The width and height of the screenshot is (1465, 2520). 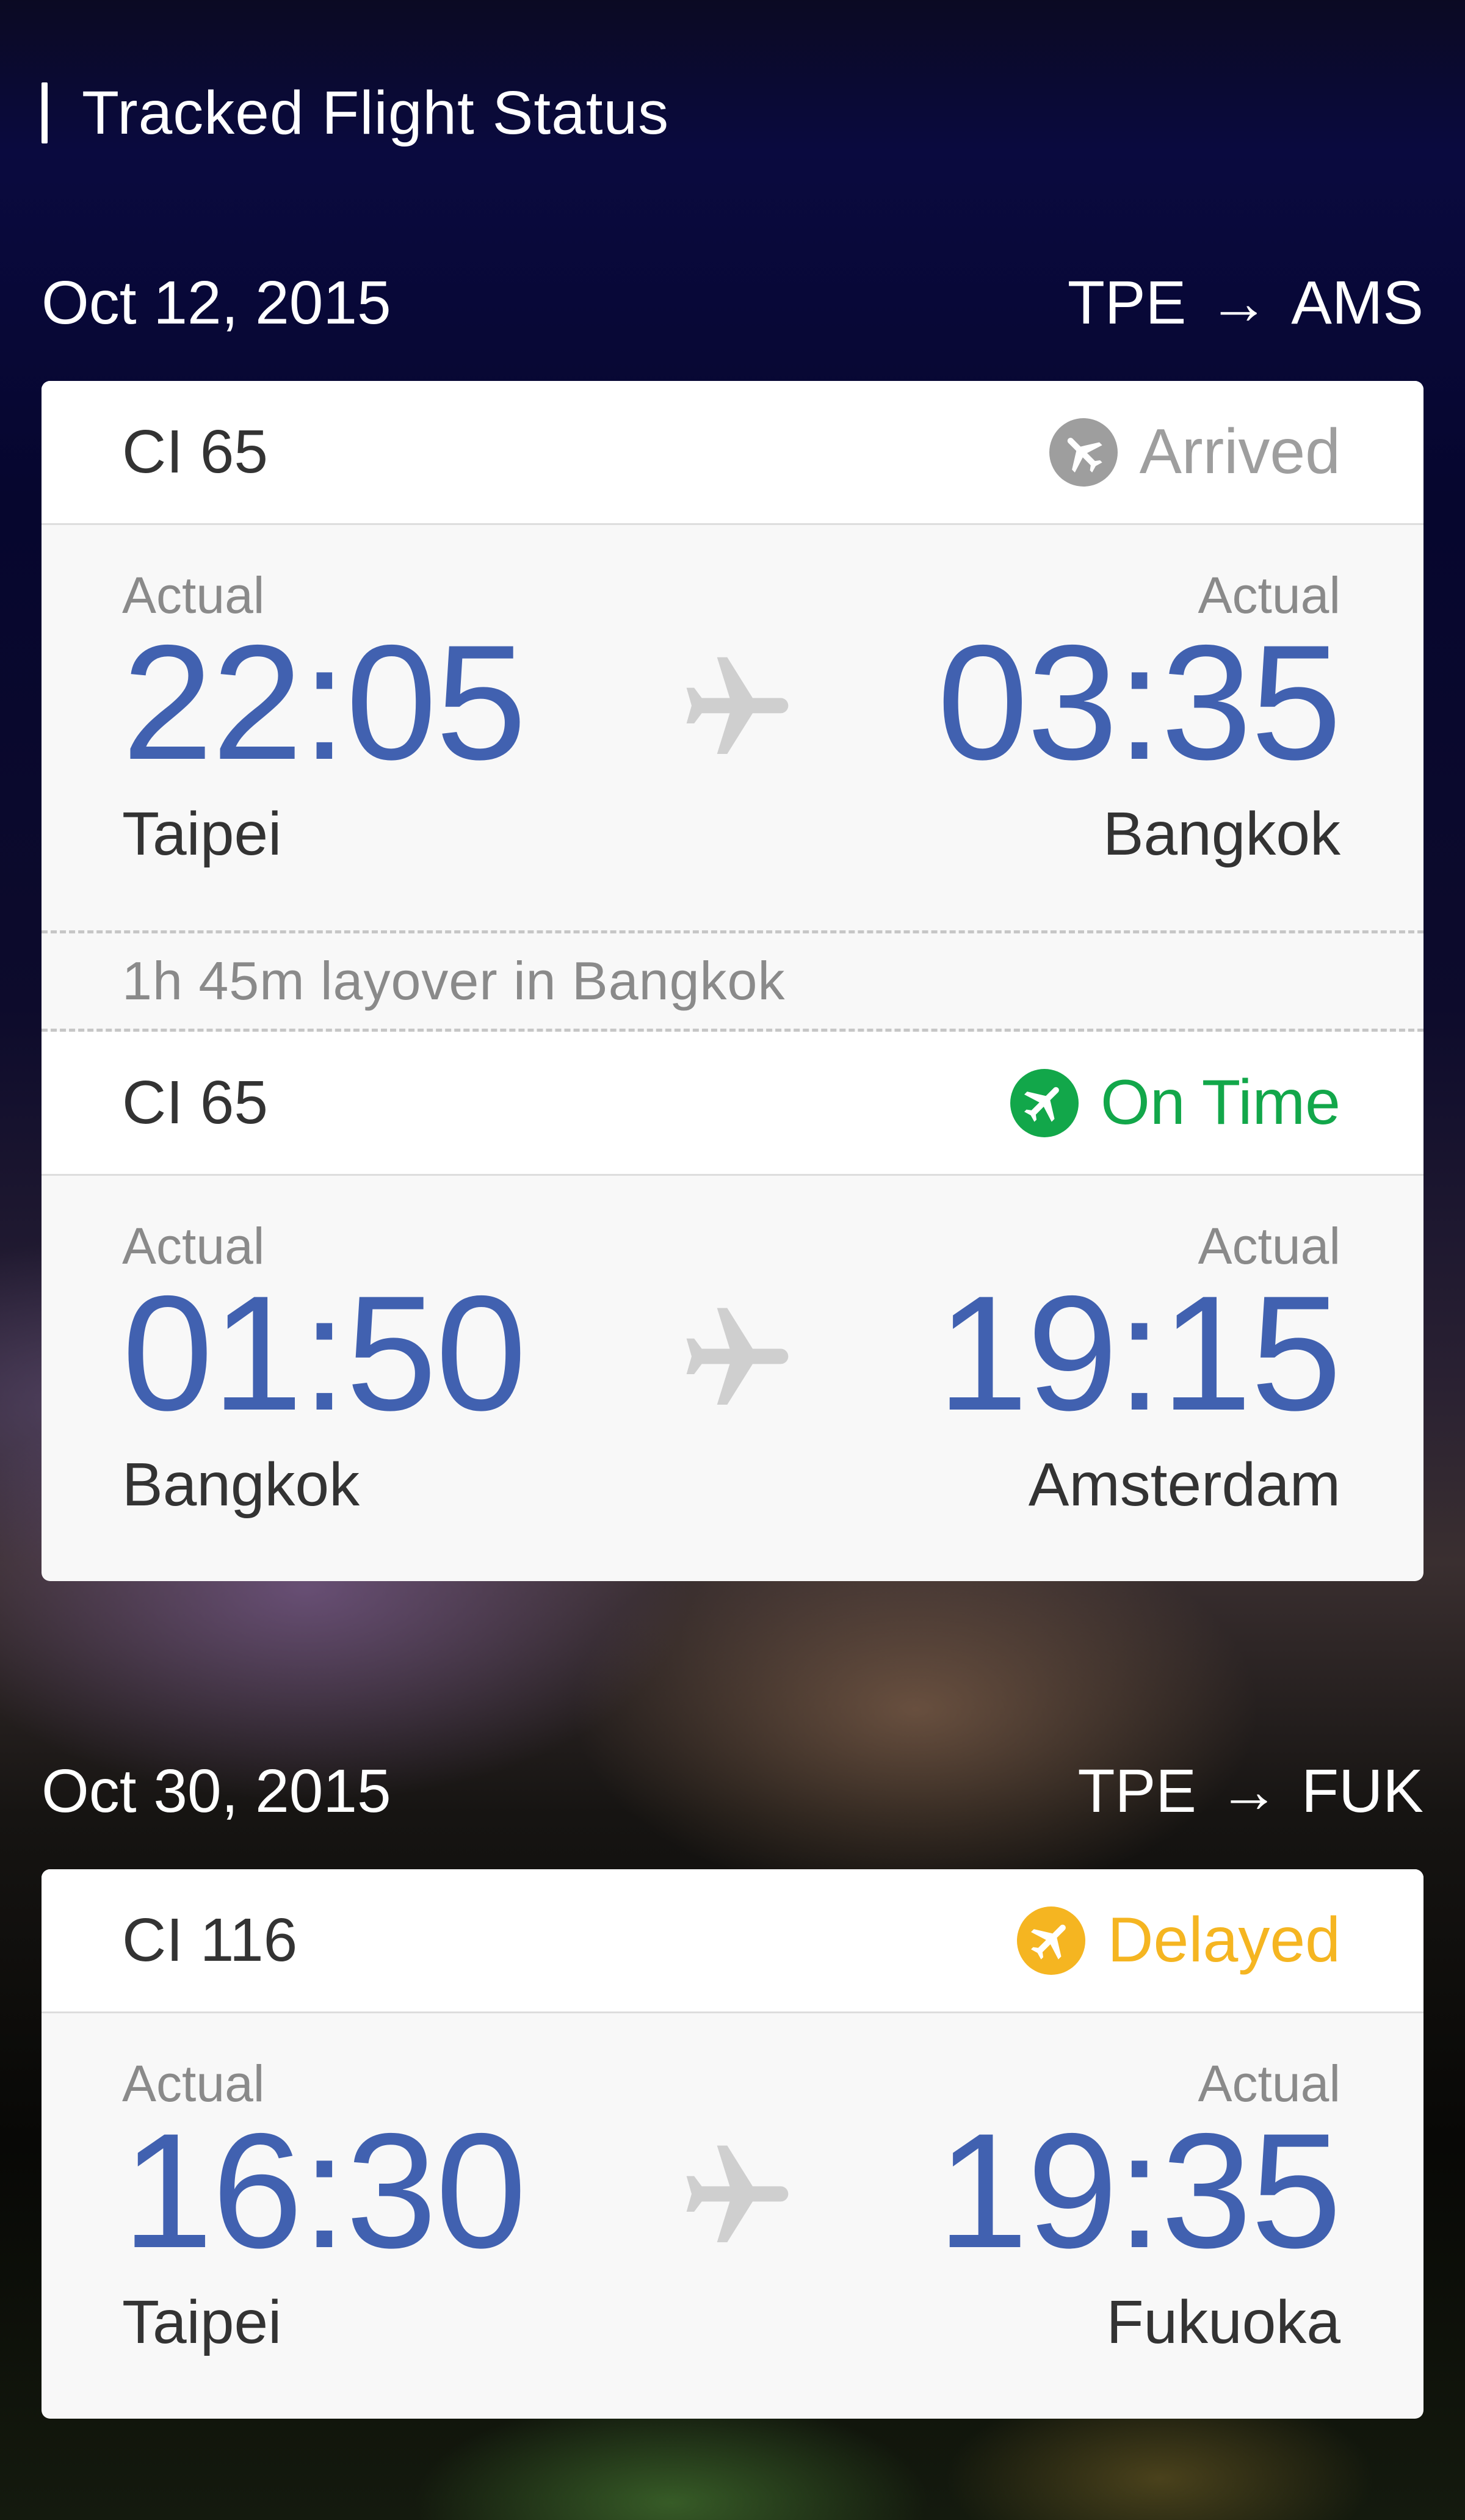 I want to click on trip-header: Oct 30, 2015 TPE → FUK, so click(x=733, y=1791).